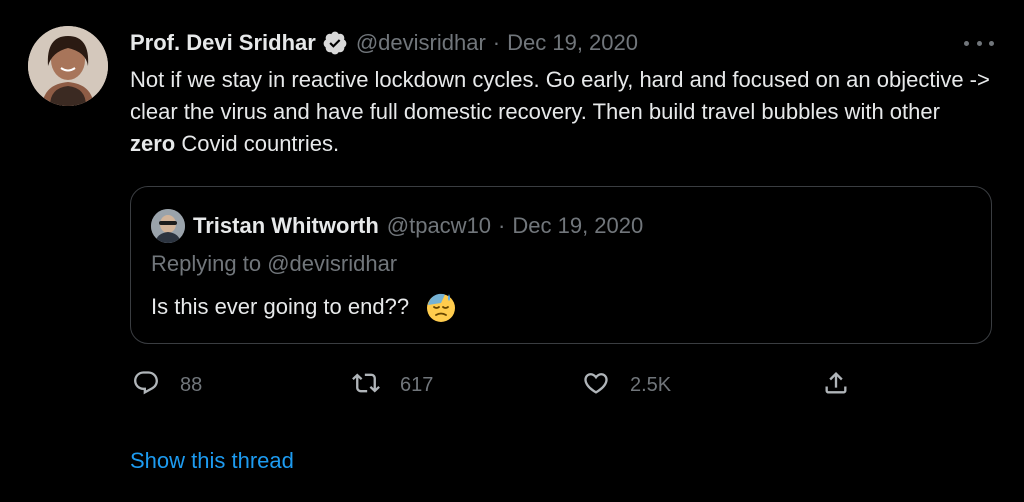 This screenshot has width=1024, height=502. Describe the element at coordinates (335, 43) in the screenshot. I see `verified-badge-icon` at that location.